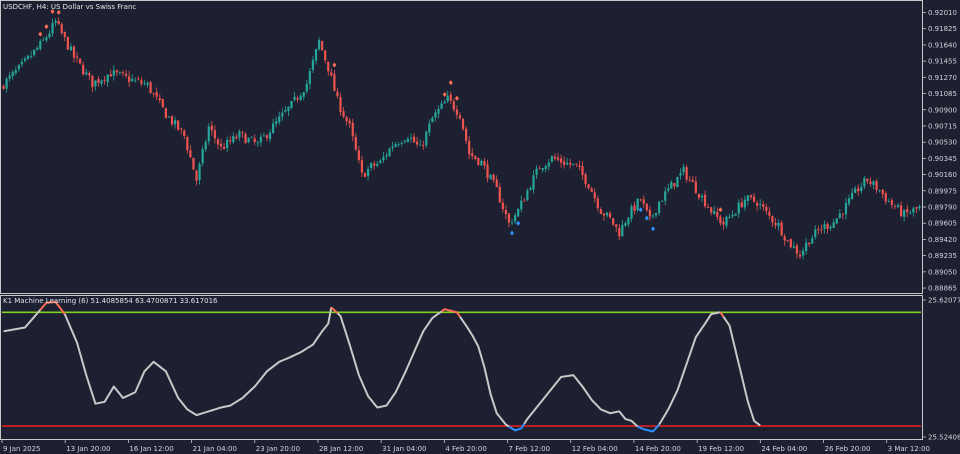  Describe the element at coordinates (909, 449) in the screenshot. I see `time-tick-label: 3 Mar 12:00` at that location.